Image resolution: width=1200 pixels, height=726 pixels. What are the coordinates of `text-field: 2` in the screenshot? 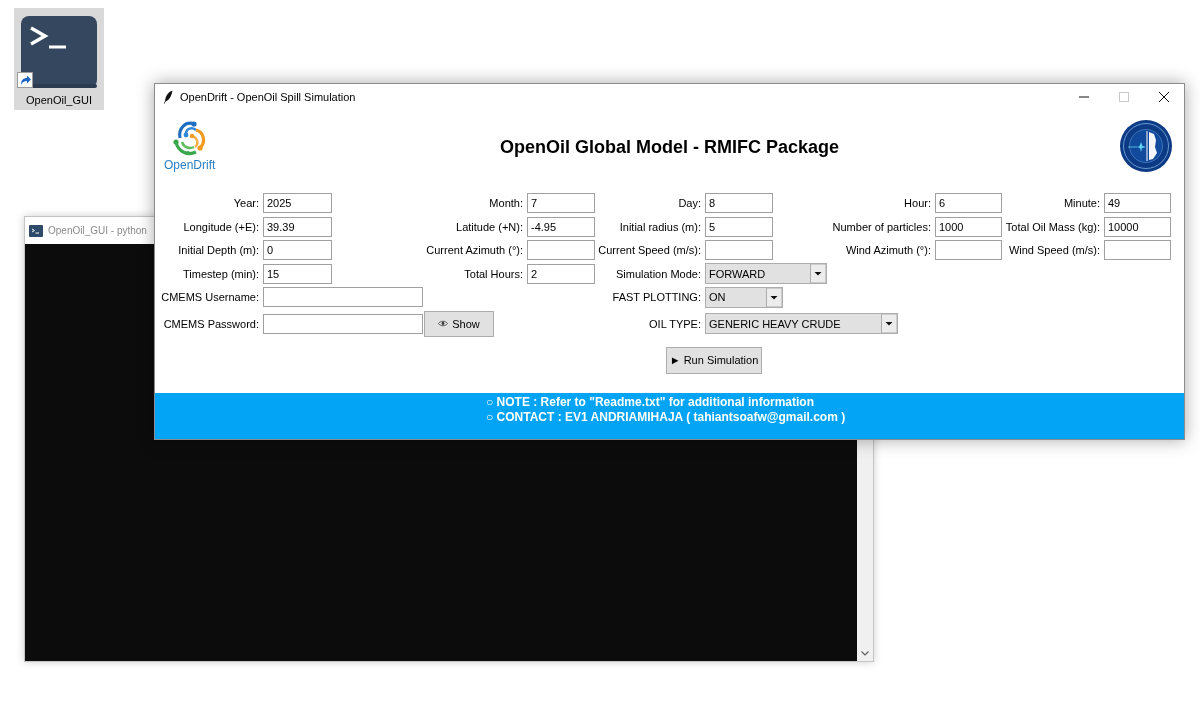 It's located at (561, 273).